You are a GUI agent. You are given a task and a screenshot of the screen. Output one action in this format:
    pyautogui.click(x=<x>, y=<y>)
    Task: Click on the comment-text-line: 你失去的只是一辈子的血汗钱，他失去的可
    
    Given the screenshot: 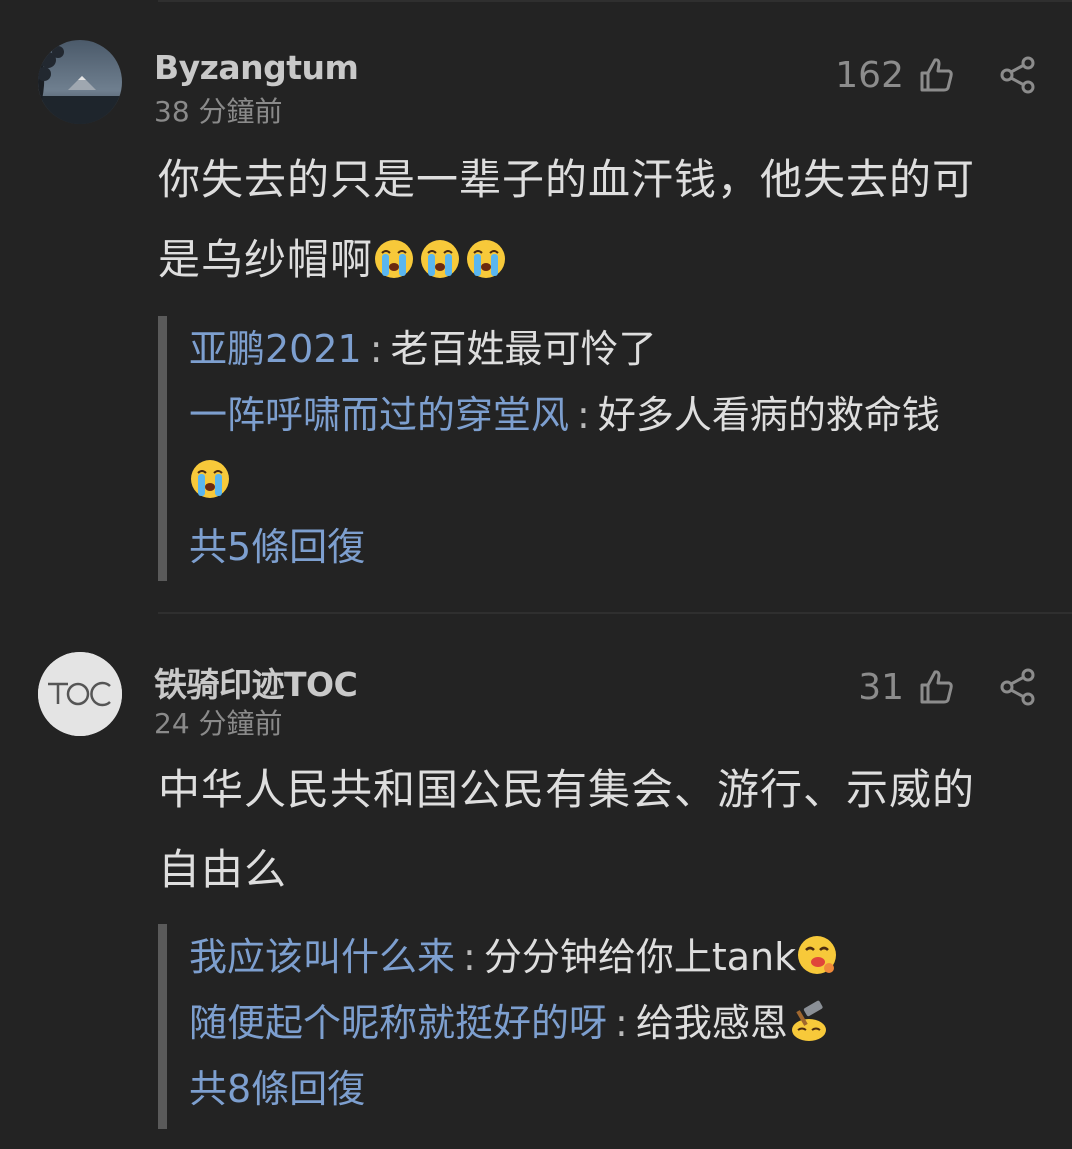 What is the action you would take?
    pyautogui.click(x=567, y=179)
    